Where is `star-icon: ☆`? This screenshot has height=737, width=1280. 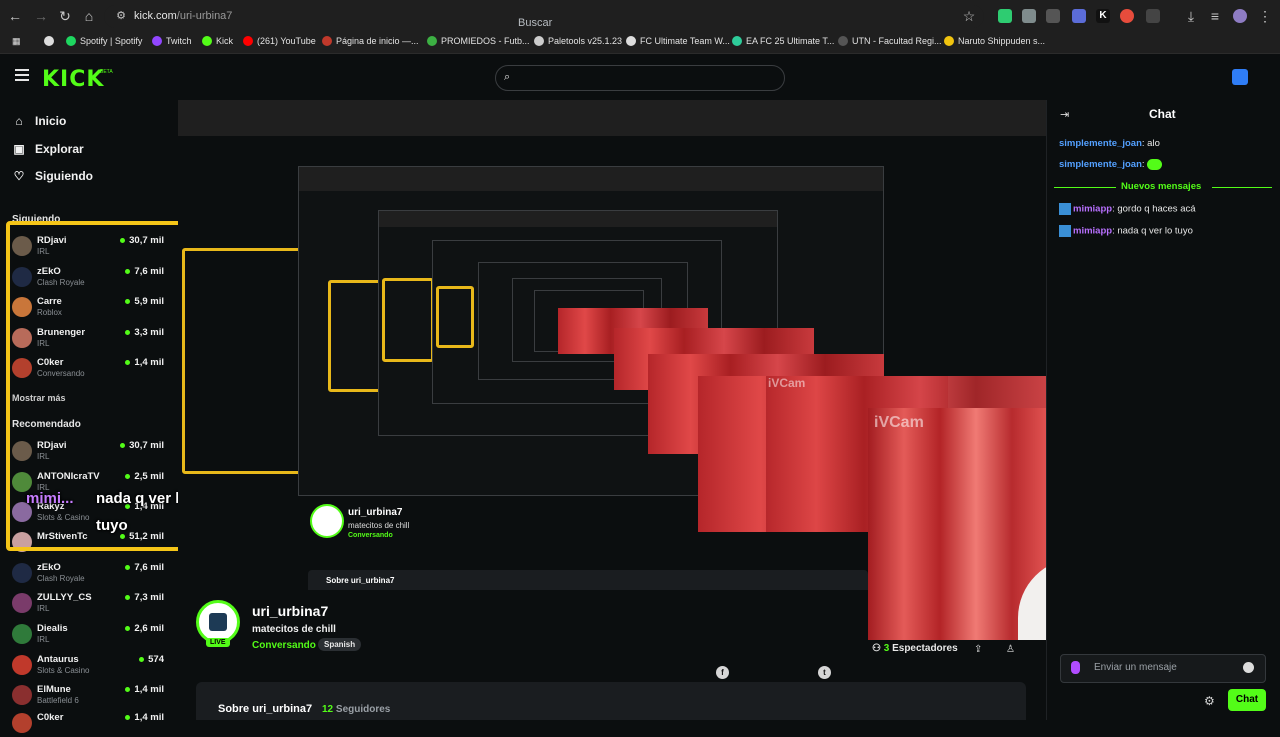
star-icon: ☆ is located at coordinates (969, 16).